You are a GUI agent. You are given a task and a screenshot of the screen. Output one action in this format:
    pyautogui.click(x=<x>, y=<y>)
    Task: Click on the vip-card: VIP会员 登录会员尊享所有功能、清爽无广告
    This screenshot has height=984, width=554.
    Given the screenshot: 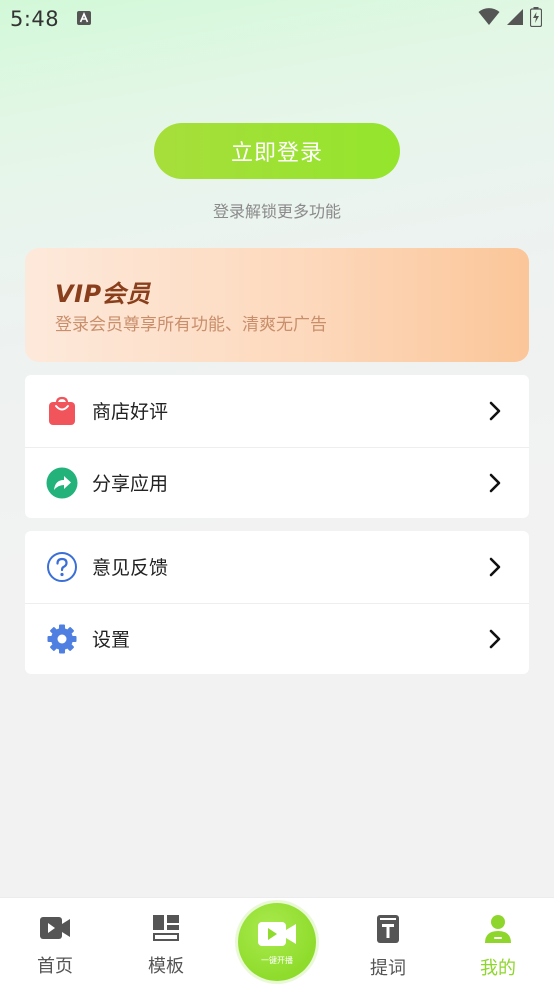 What is the action you would take?
    pyautogui.click(x=277, y=305)
    